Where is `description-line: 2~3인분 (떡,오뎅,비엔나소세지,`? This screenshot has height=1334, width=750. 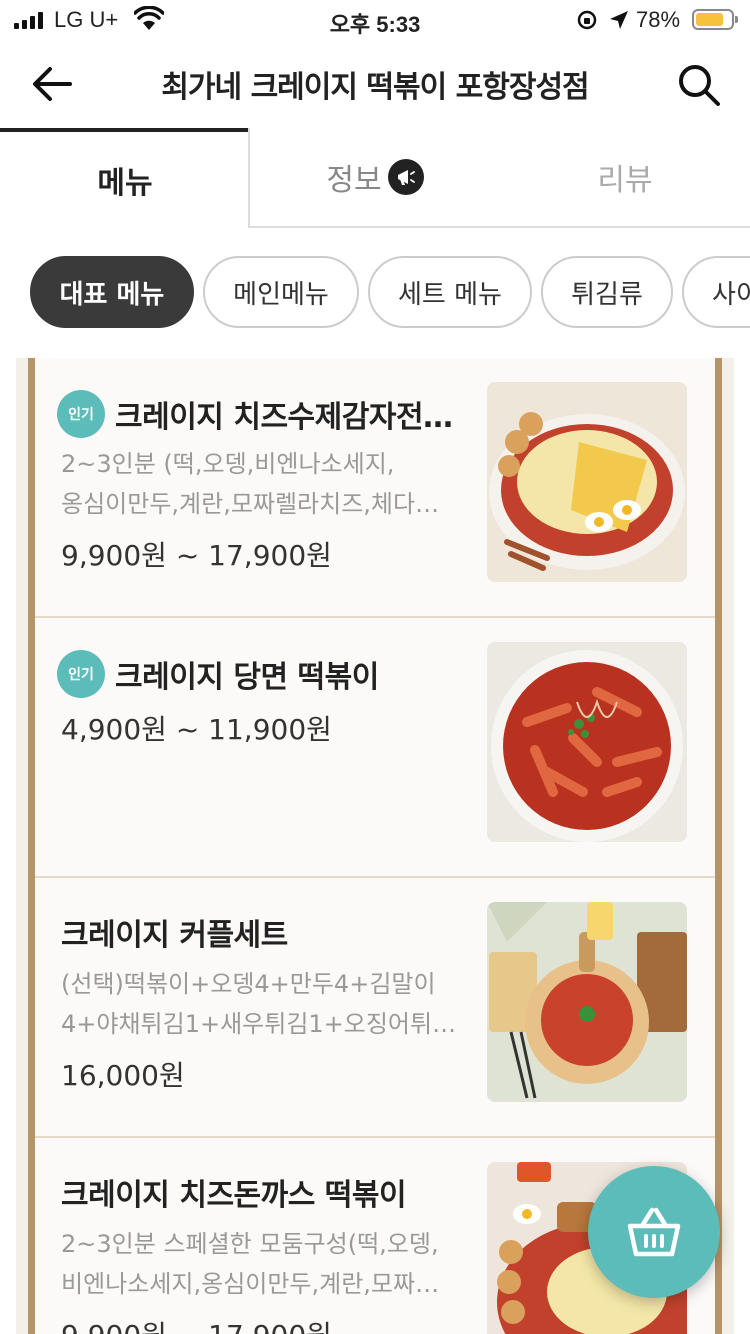
description-line: 2~3인분 (떡,오뎅,비엔나소세지, is located at coordinates (228, 464).